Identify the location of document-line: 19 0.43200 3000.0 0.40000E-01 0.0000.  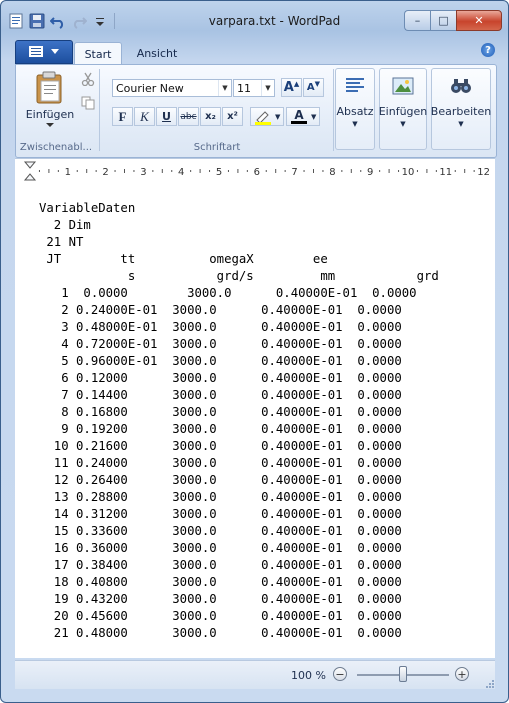
(220, 599).